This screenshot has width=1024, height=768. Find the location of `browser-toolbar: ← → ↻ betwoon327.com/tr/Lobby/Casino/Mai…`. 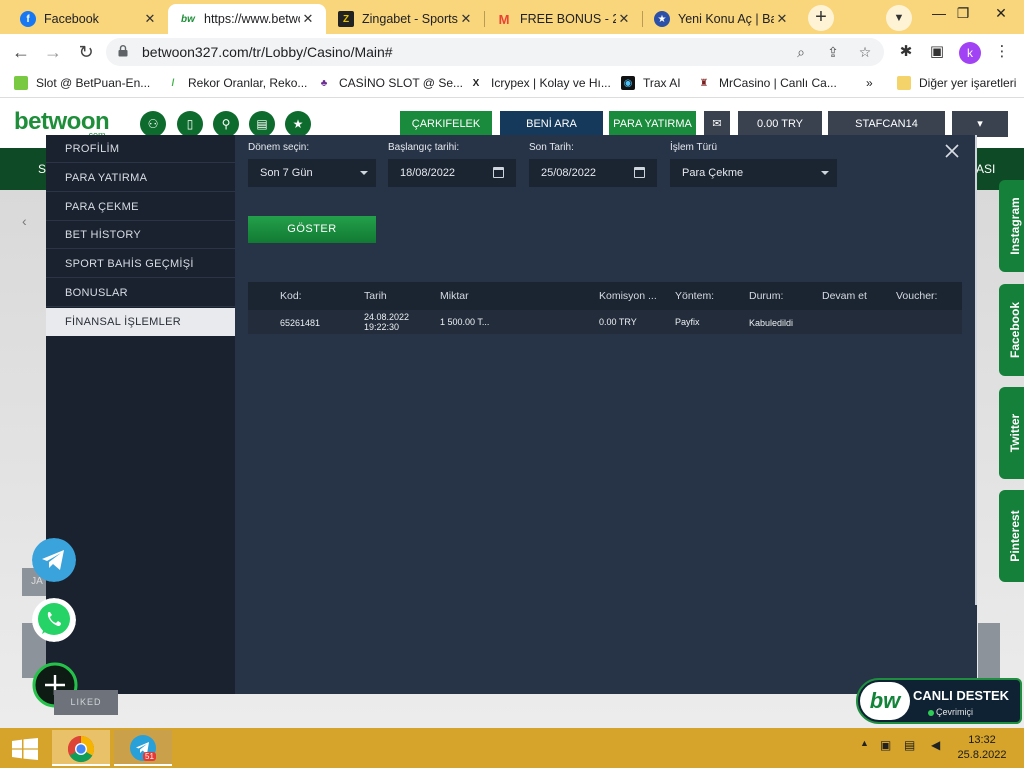

browser-toolbar: ← → ↻ betwoon327.com/tr/Lobby/Casino/Mai… is located at coordinates (512, 52).